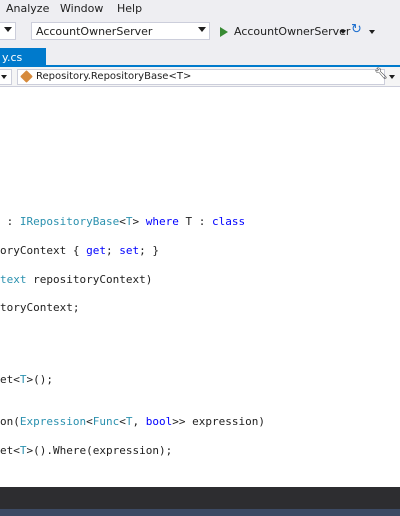 The width and height of the screenshot is (400, 516). Describe the element at coordinates (292, 31) in the screenshot. I see `run-target-label: AccountOwnerServer` at that location.